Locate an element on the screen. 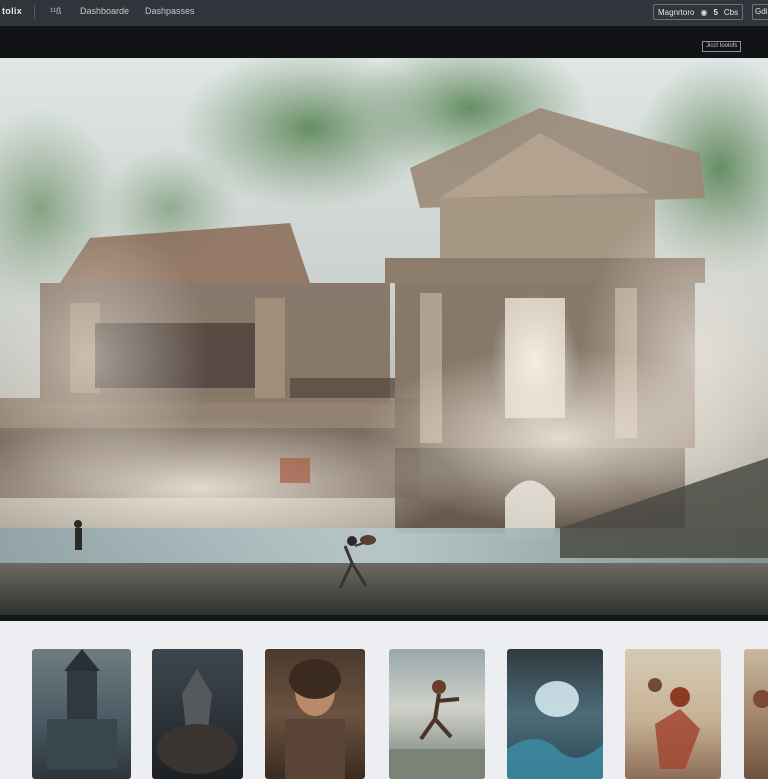 The height and width of the screenshot is (779, 768). dark-armored-figure-painting is located at coordinates (197, 721).